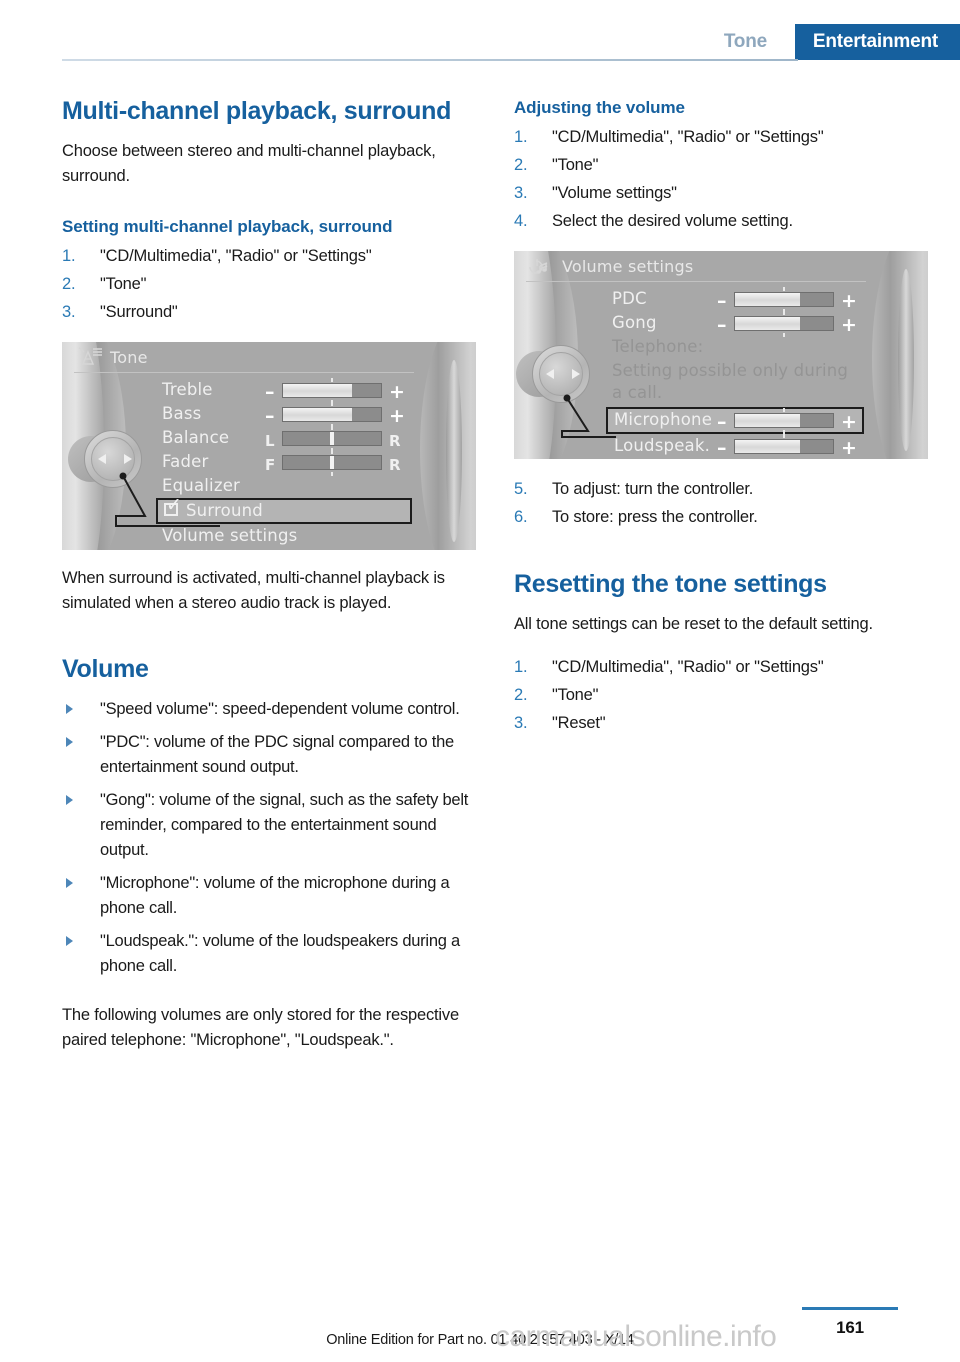 The image size is (960, 1362). I want to click on header-tab-tone: Tone, so click(745, 42).